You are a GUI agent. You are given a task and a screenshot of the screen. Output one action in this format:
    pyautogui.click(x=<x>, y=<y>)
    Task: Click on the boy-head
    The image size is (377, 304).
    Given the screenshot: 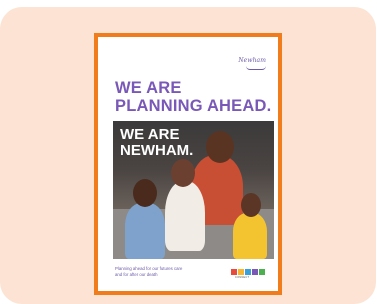 What is the action you would take?
    pyautogui.click(x=145, y=193)
    